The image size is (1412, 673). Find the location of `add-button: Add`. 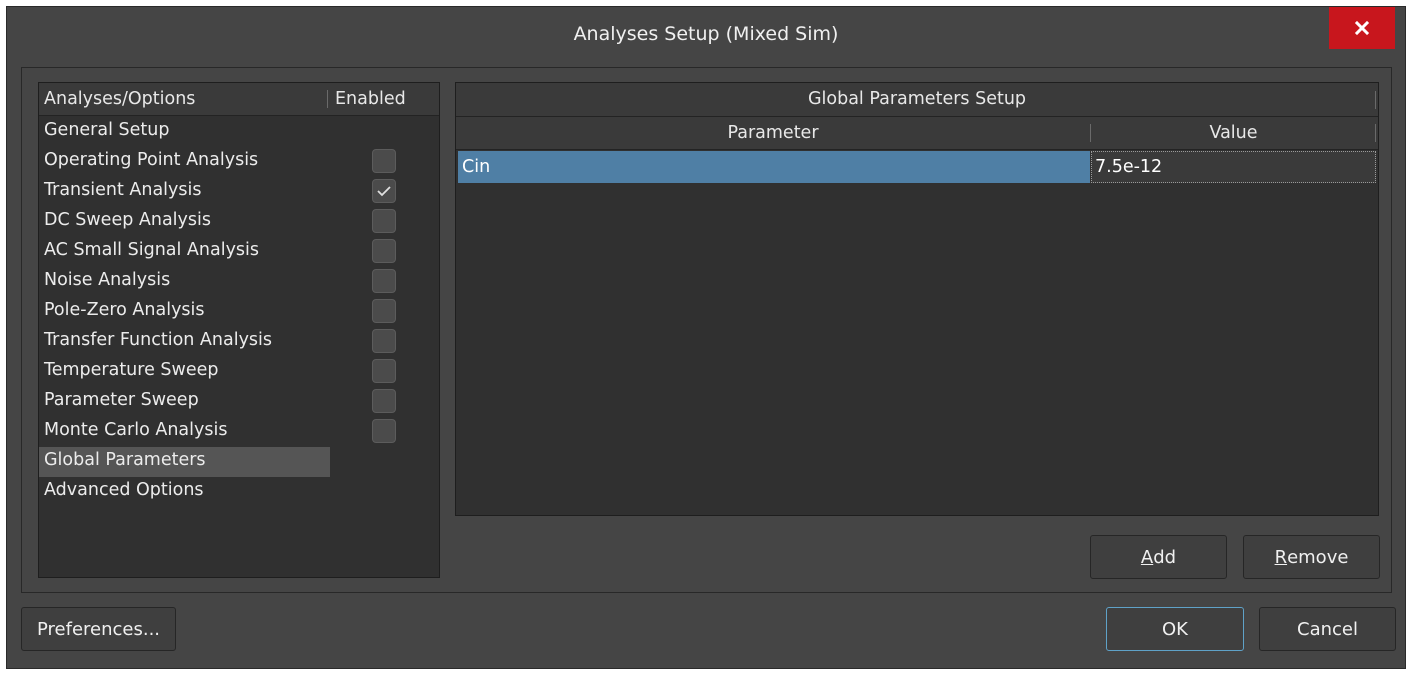

add-button: Add is located at coordinates (1158, 557).